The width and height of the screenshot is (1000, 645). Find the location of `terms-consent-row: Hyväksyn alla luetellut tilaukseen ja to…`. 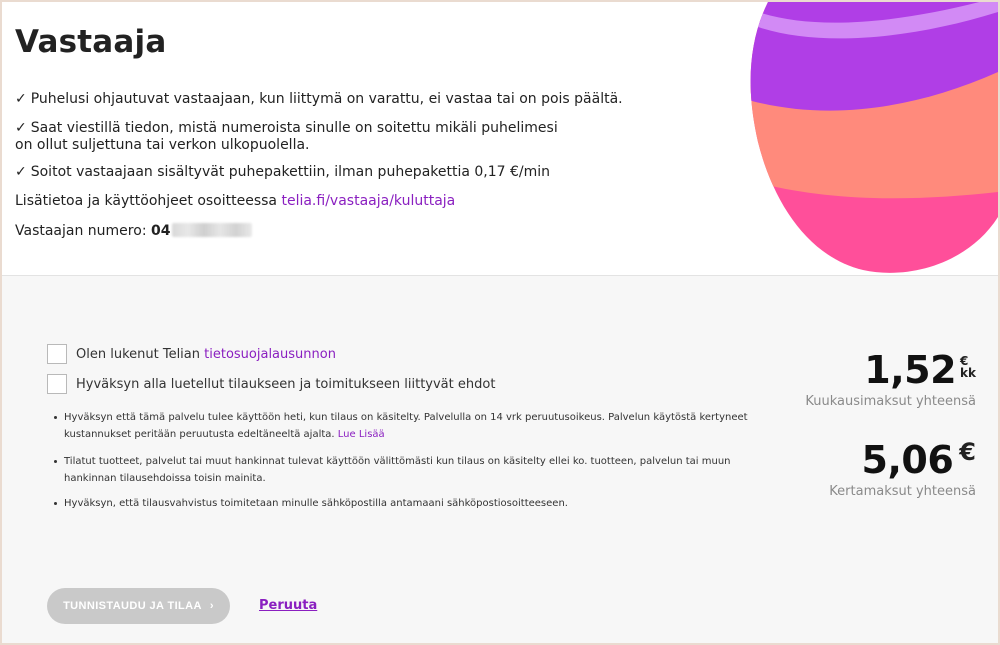

terms-consent-row: Hyväksyn alla luetellut tilaukseen ja to… is located at coordinates (271, 384).